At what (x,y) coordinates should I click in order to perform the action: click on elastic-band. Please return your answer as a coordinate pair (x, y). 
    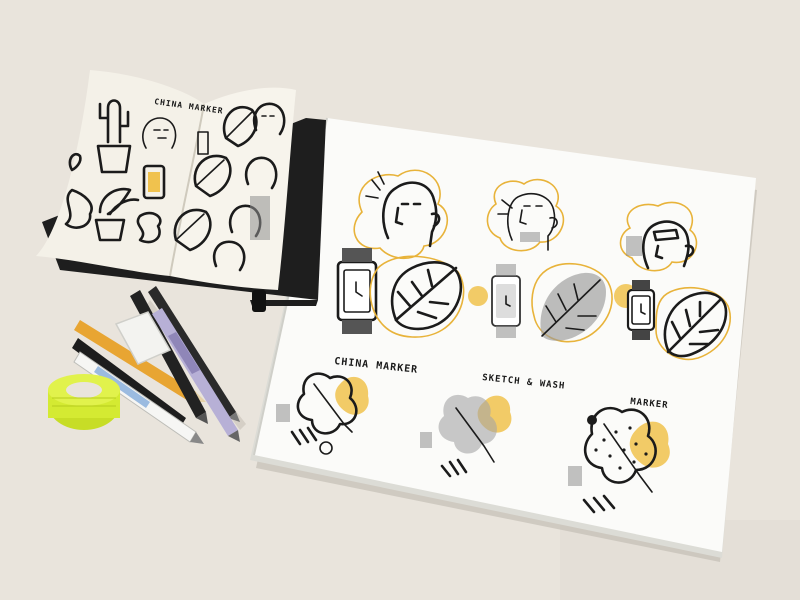
    Looking at the image, I should click on (259, 301).